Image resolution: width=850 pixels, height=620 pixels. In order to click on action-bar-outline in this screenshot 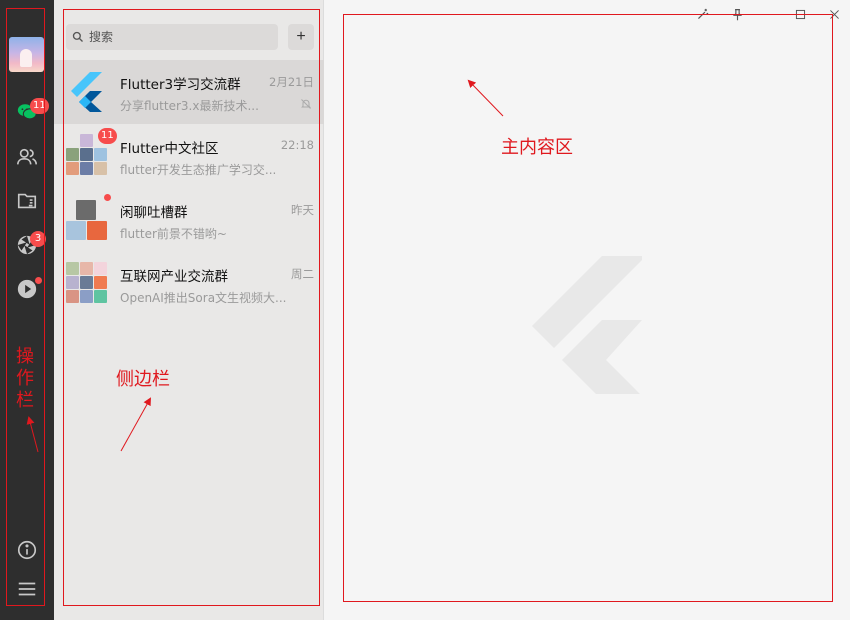, I will do `click(25, 307)`.